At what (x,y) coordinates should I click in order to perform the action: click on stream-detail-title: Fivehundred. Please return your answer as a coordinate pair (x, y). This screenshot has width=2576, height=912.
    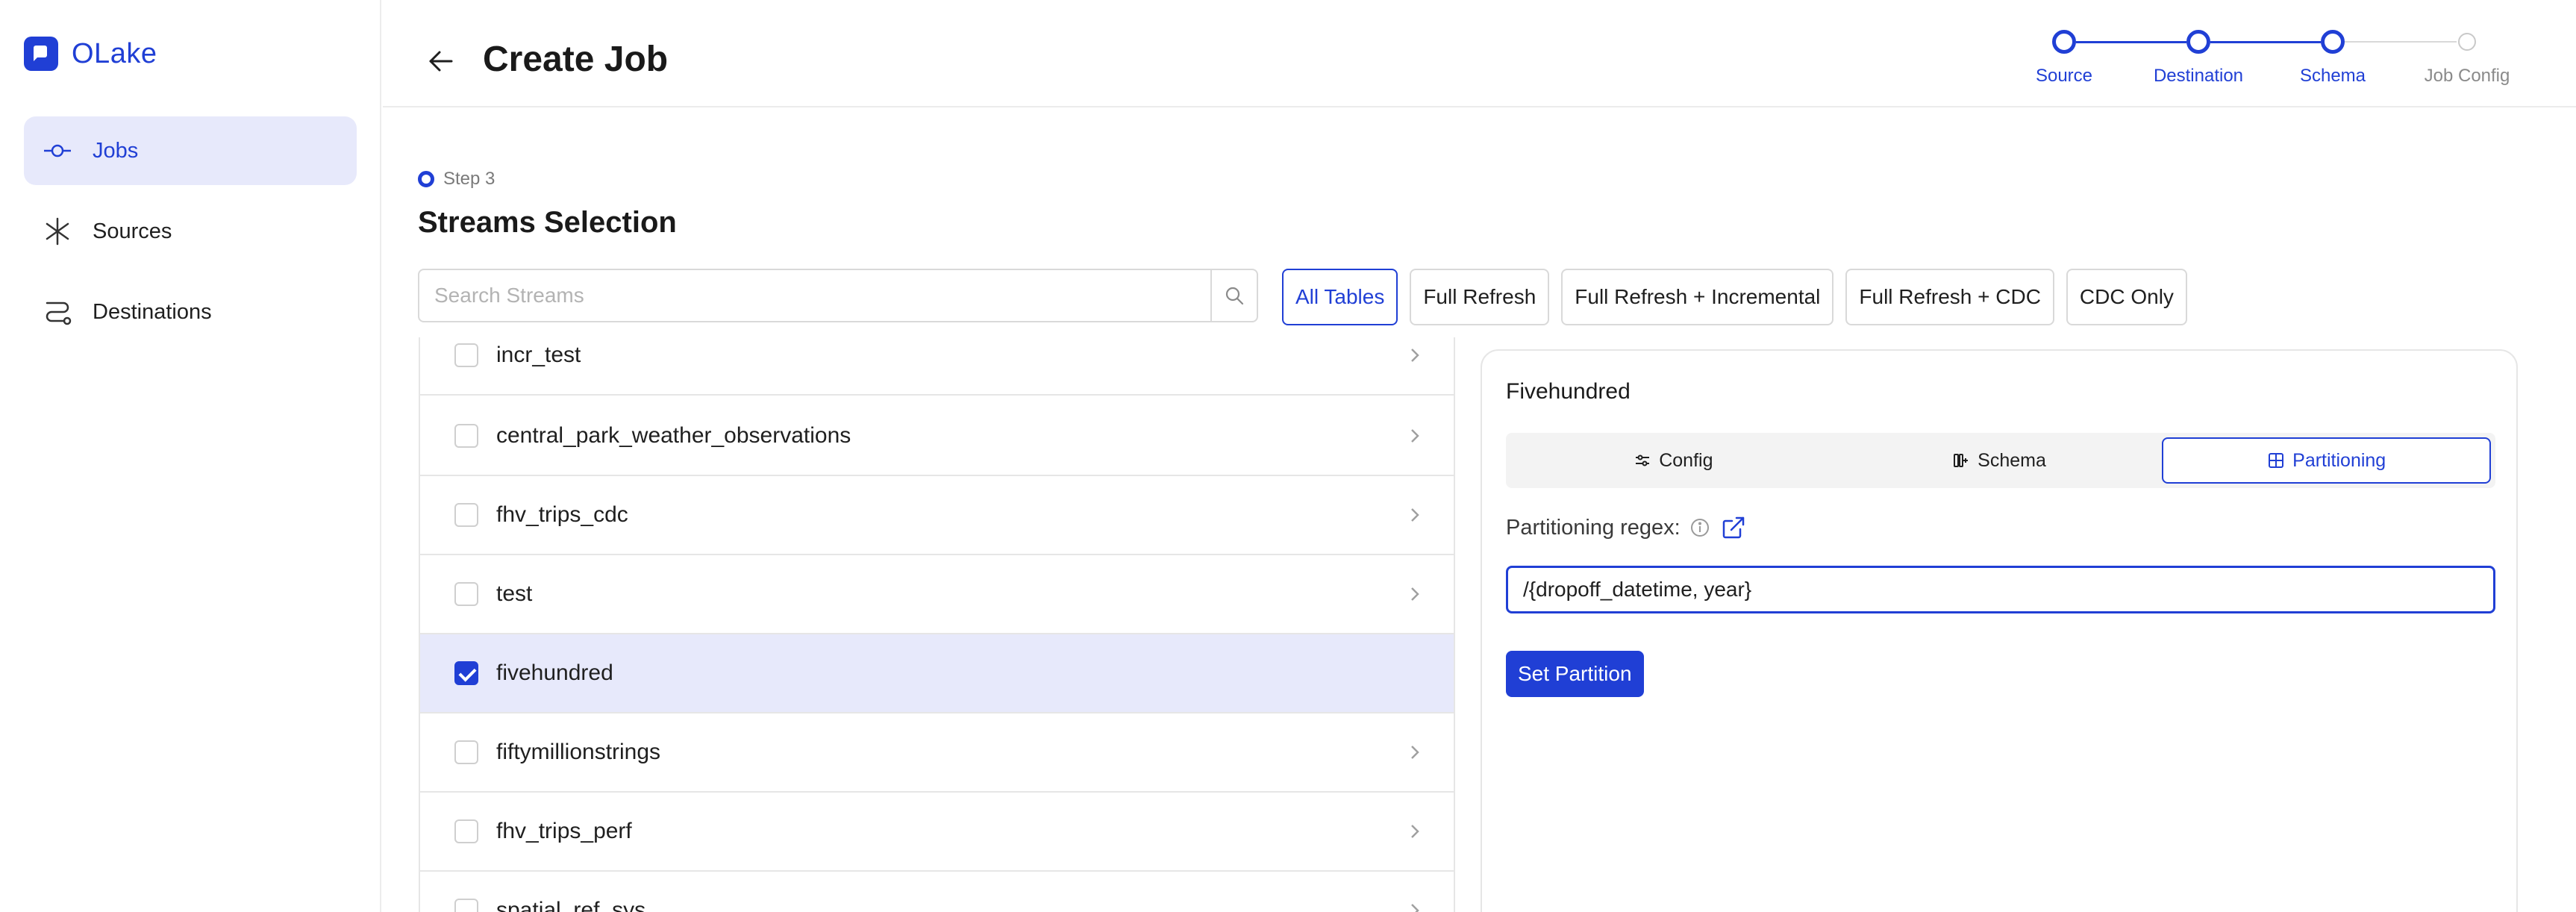
    Looking at the image, I should click on (1568, 391).